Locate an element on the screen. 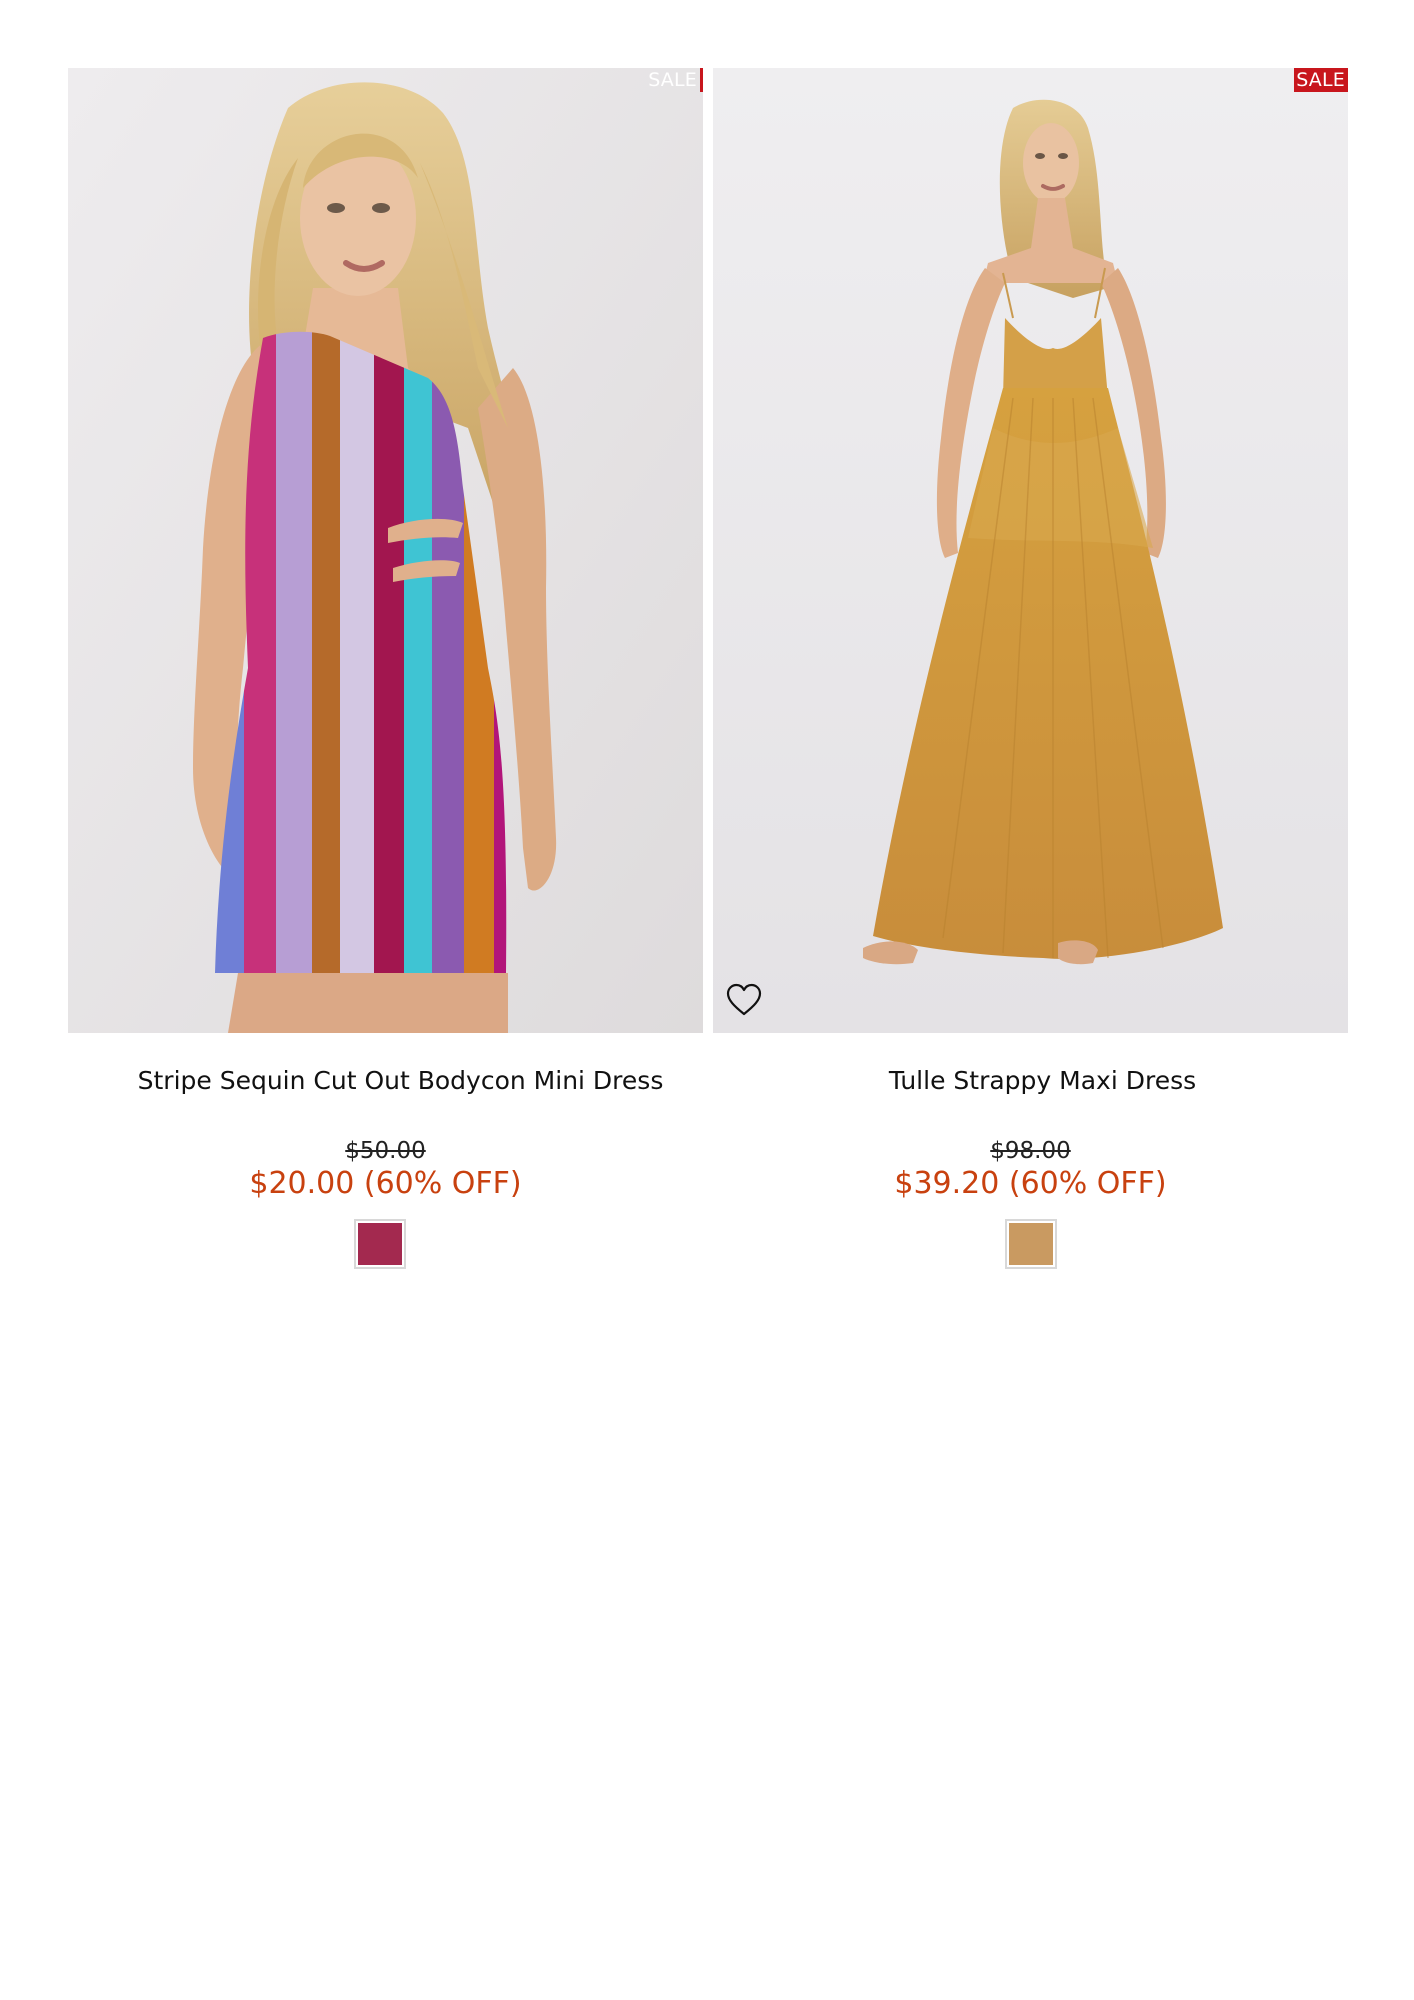 This screenshot has height=2000, width=1414. product-title: Tulle Strappy Maxi Dress is located at coordinates (1030, 1081).